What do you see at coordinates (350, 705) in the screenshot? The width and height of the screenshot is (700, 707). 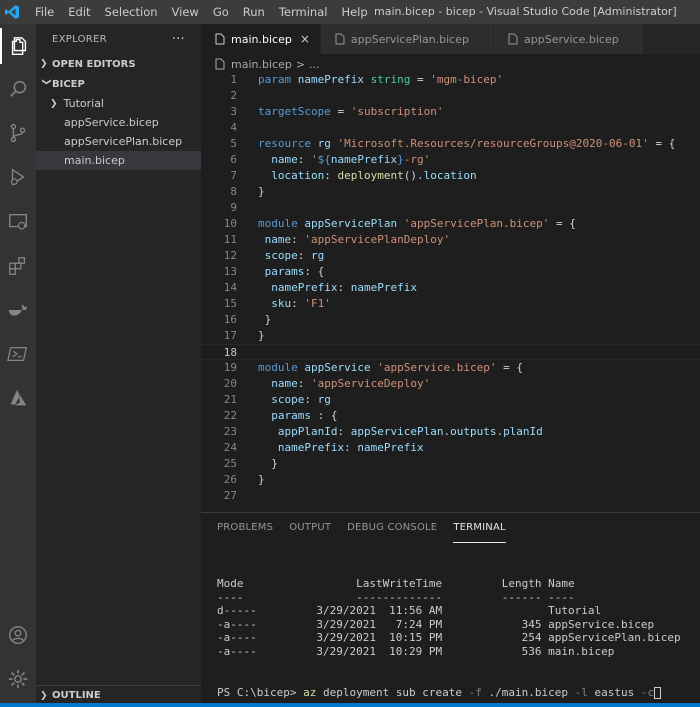 I see `status-bar` at bounding box center [350, 705].